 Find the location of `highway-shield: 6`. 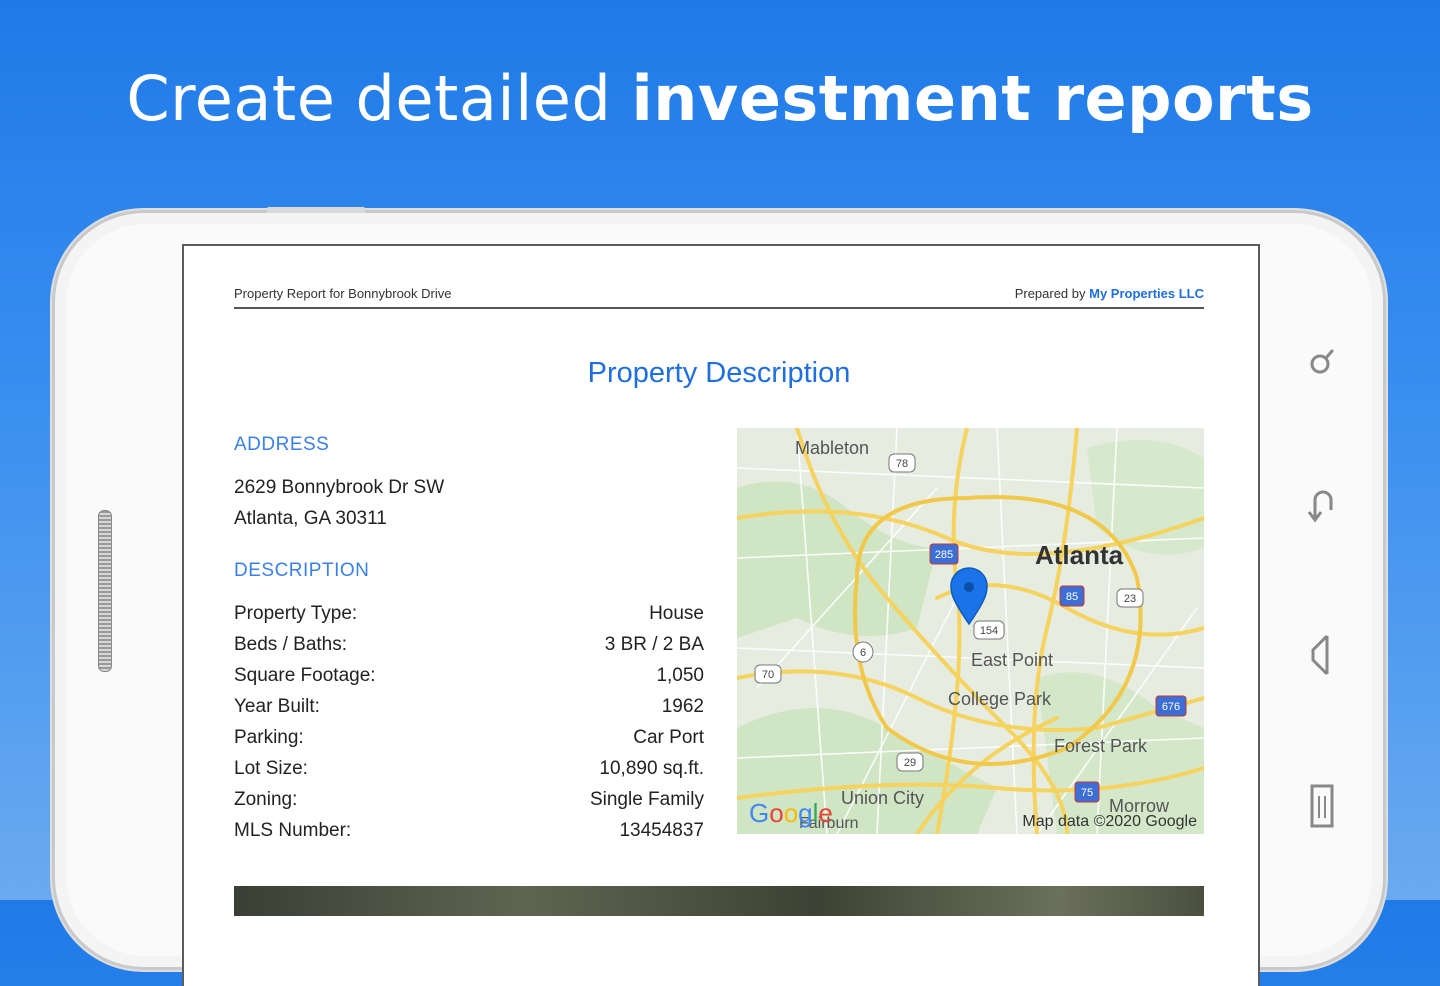

highway-shield: 6 is located at coordinates (863, 652).